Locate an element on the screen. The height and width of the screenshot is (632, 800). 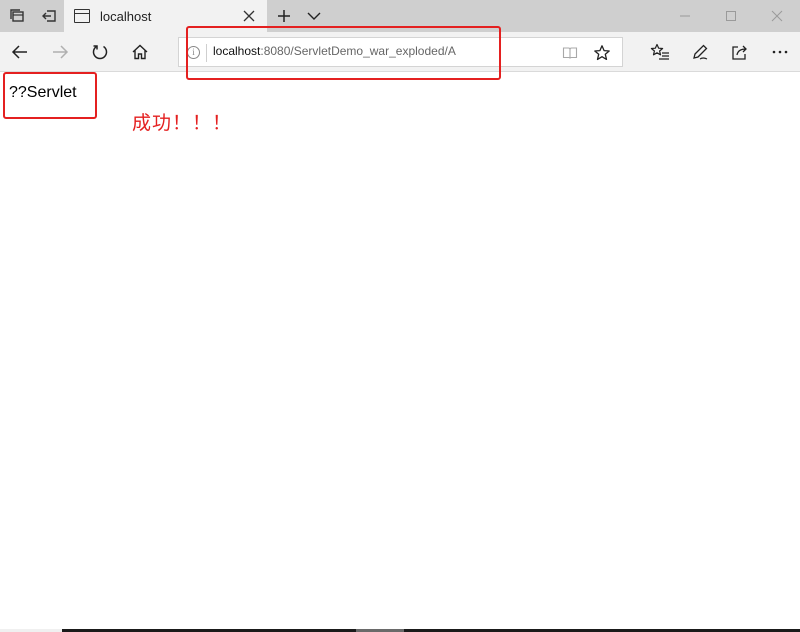
refresh-button is located at coordinates (100, 52).